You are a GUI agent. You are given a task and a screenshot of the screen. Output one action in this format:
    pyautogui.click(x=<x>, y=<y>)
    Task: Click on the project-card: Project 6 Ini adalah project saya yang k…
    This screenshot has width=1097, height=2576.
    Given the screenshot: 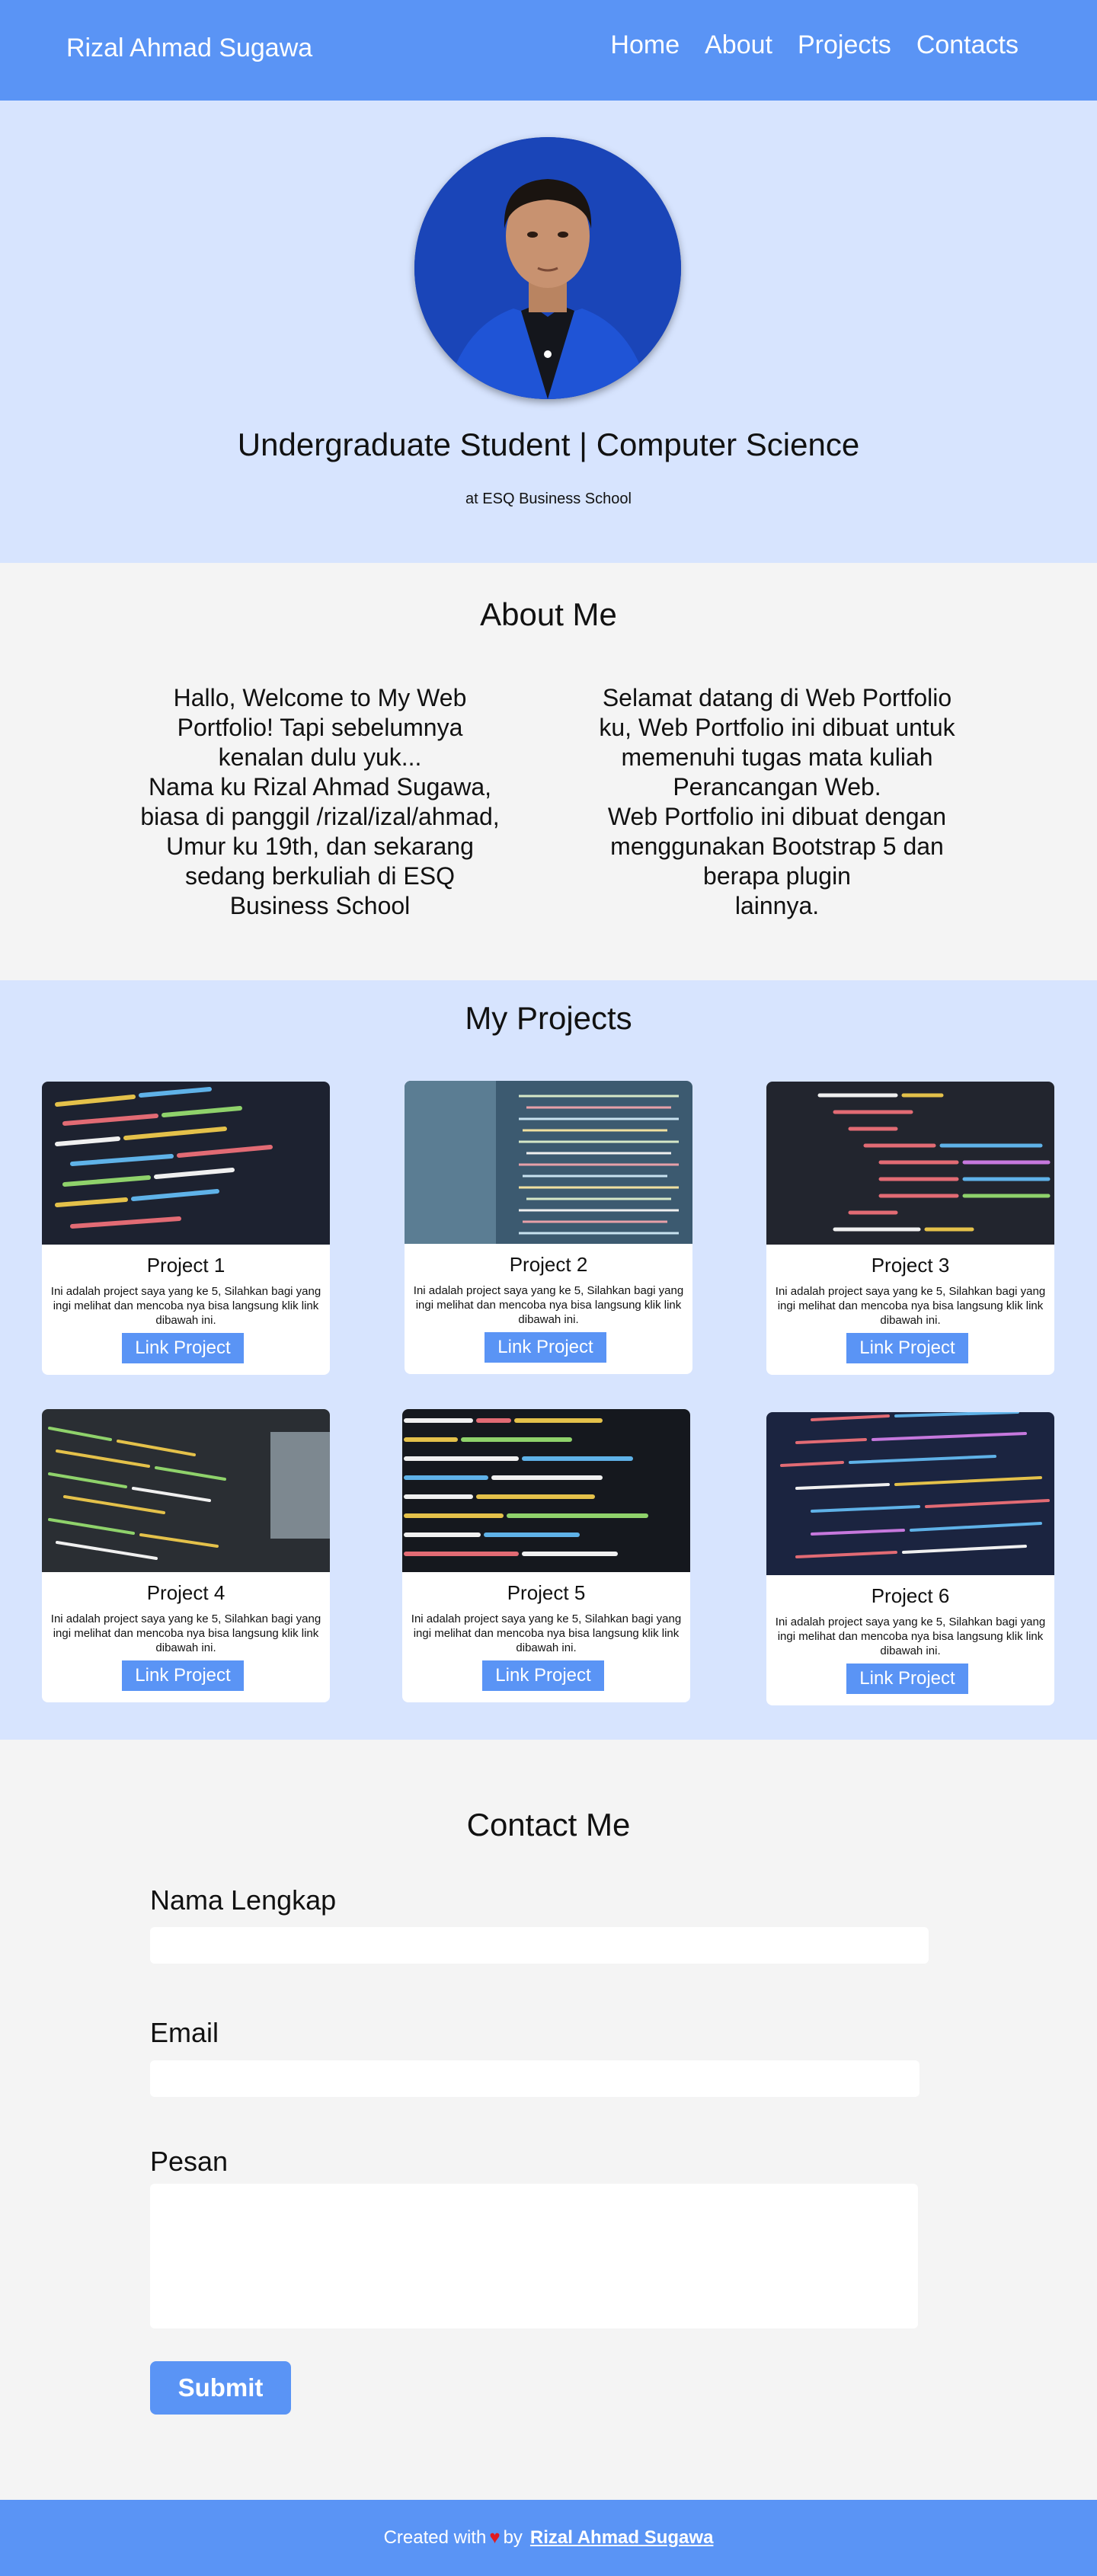 What is the action you would take?
    pyautogui.click(x=910, y=1558)
    